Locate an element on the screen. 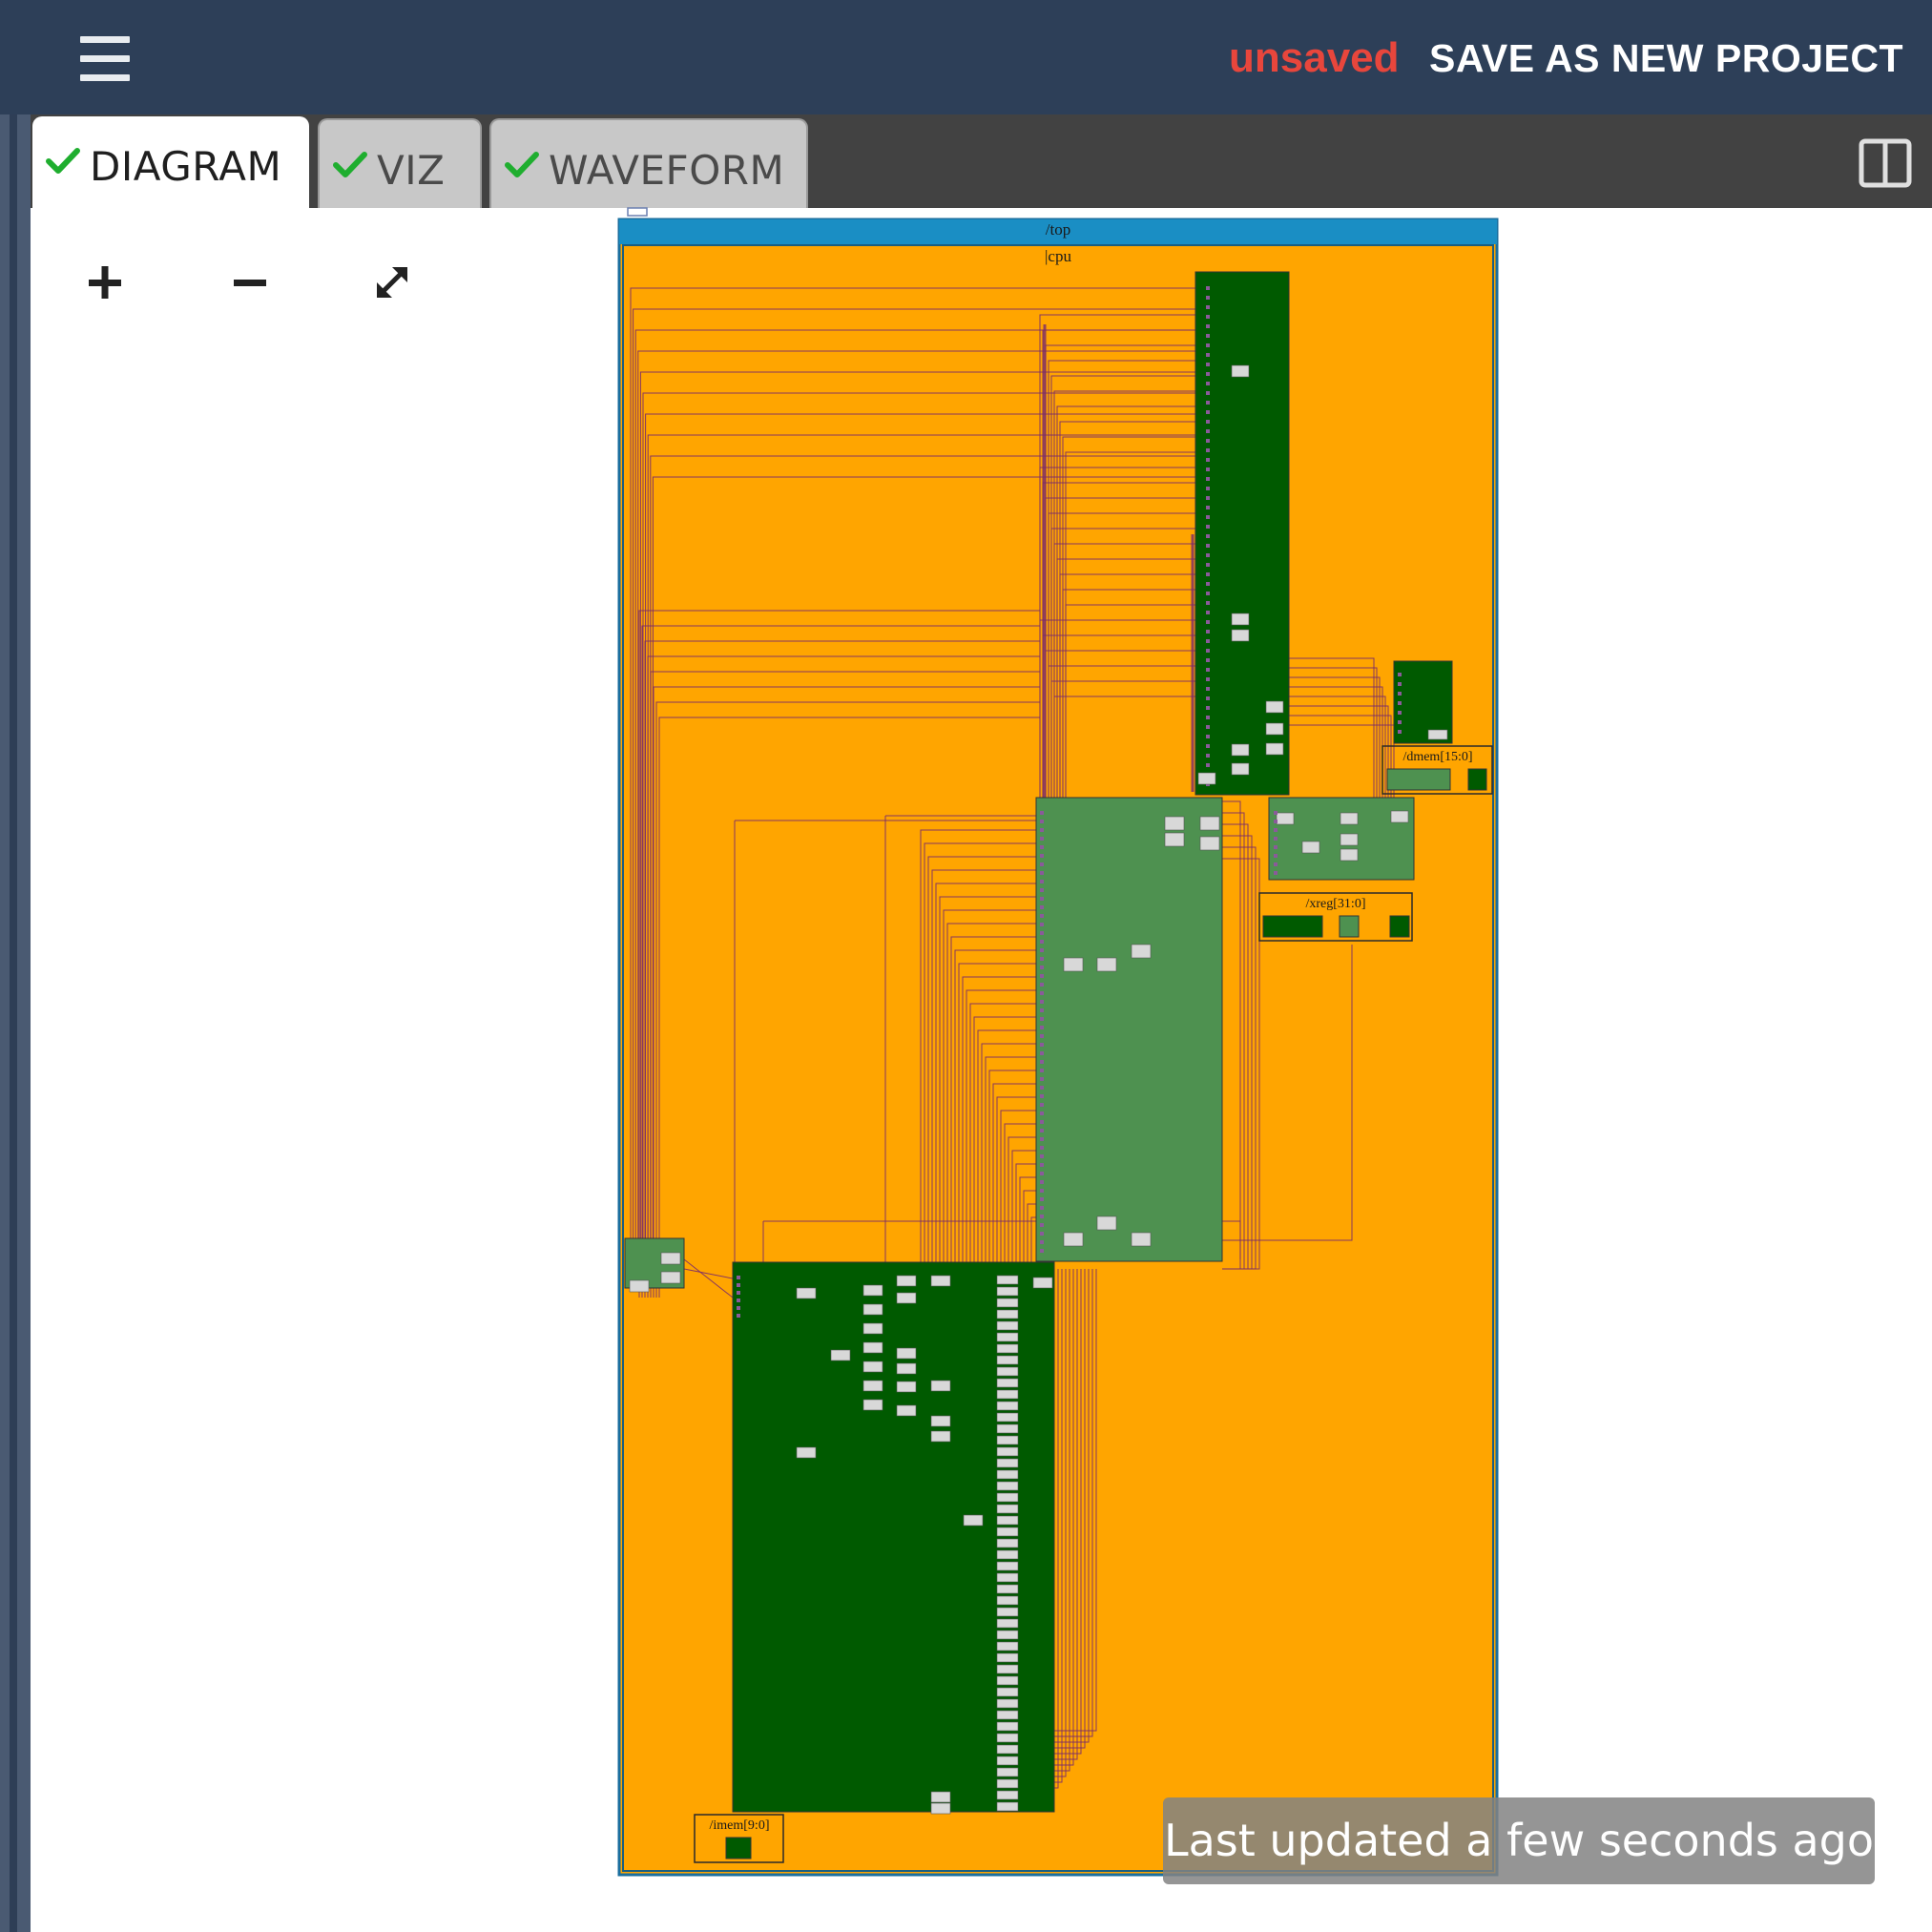 This screenshot has width=1932, height=1932. xreg-label: /xreg[31:0] is located at coordinates (1336, 904).